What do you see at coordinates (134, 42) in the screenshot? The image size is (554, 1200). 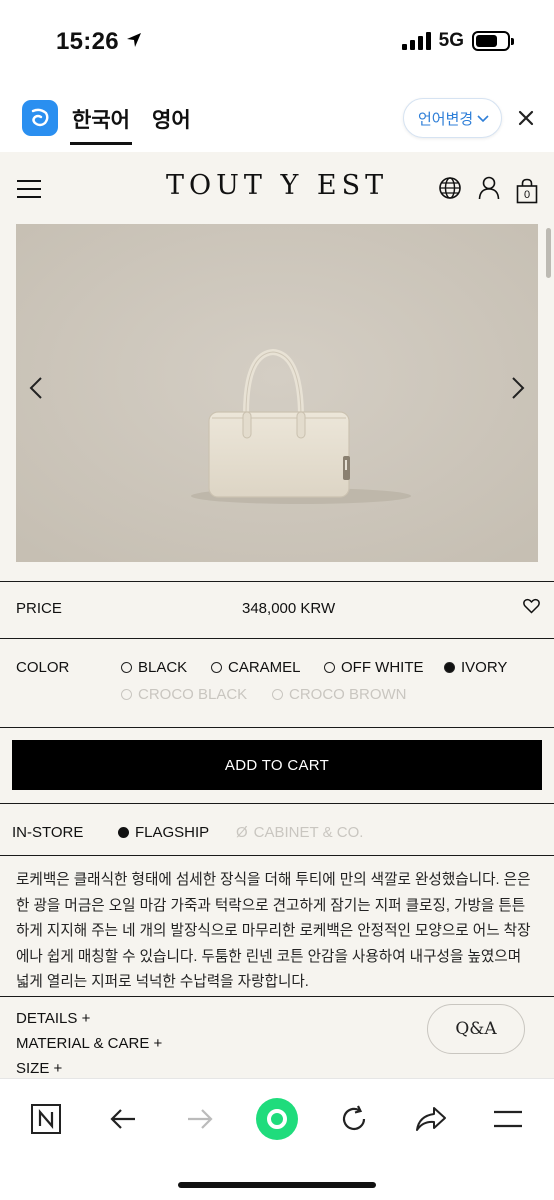 I see `location-arrow-icon` at bounding box center [134, 42].